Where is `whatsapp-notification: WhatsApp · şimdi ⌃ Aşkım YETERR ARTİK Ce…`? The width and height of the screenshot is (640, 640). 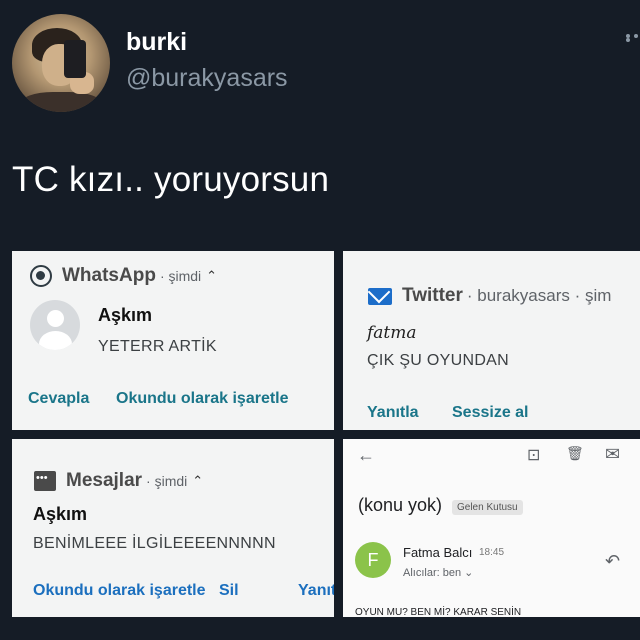 whatsapp-notification: WhatsApp · şimdi ⌃ Aşkım YETERR ARTİK Ce… is located at coordinates (173, 340).